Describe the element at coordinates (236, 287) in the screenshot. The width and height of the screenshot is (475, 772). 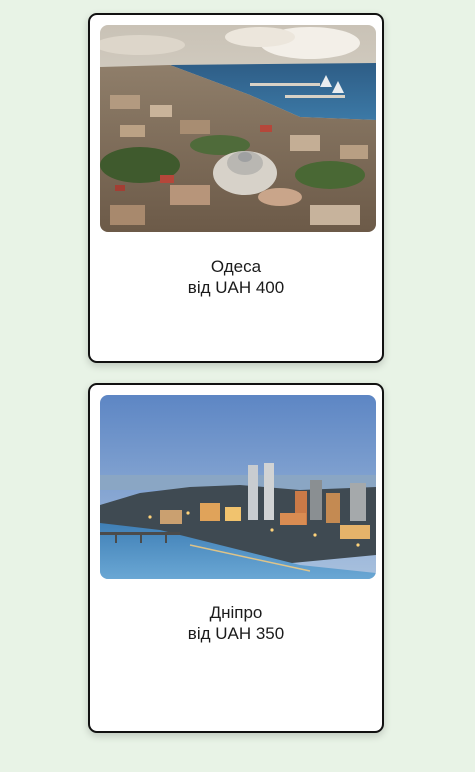
I see `destination-price: від UAH 400` at that location.